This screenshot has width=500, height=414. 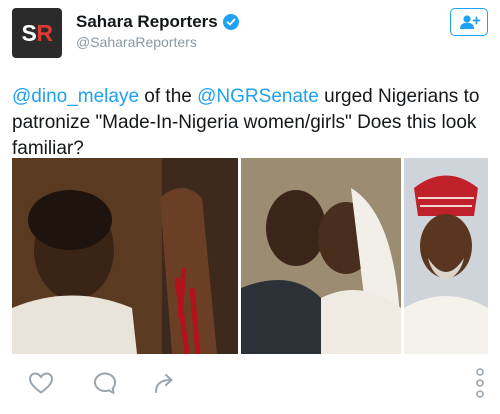 I want to click on like-button, so click(x=41, y=383).